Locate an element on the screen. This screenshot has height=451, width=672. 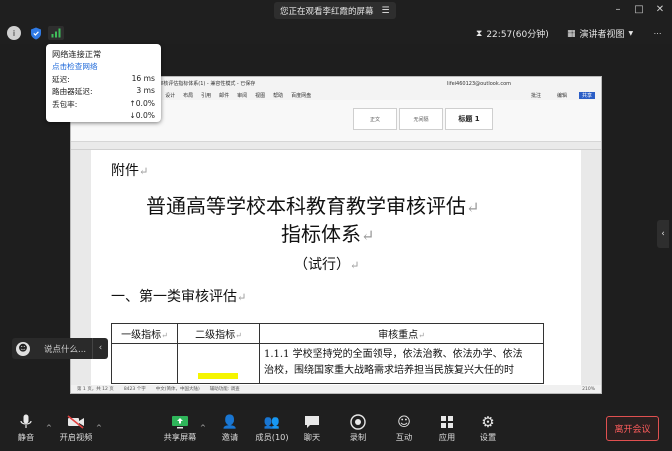
leave-meeting-button: 离开会议 is located at coordinates (632, 428).